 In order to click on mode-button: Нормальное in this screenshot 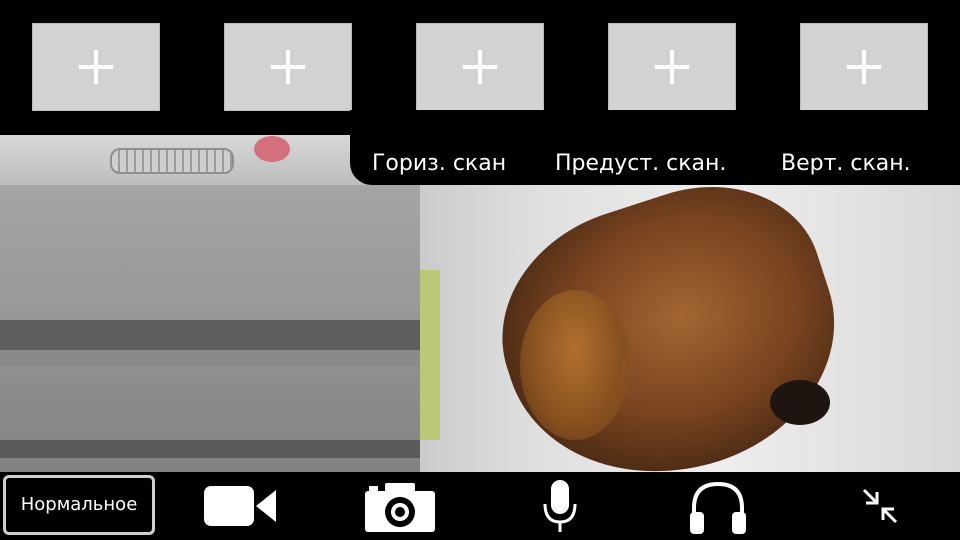, I will do `click(79, 505)`.